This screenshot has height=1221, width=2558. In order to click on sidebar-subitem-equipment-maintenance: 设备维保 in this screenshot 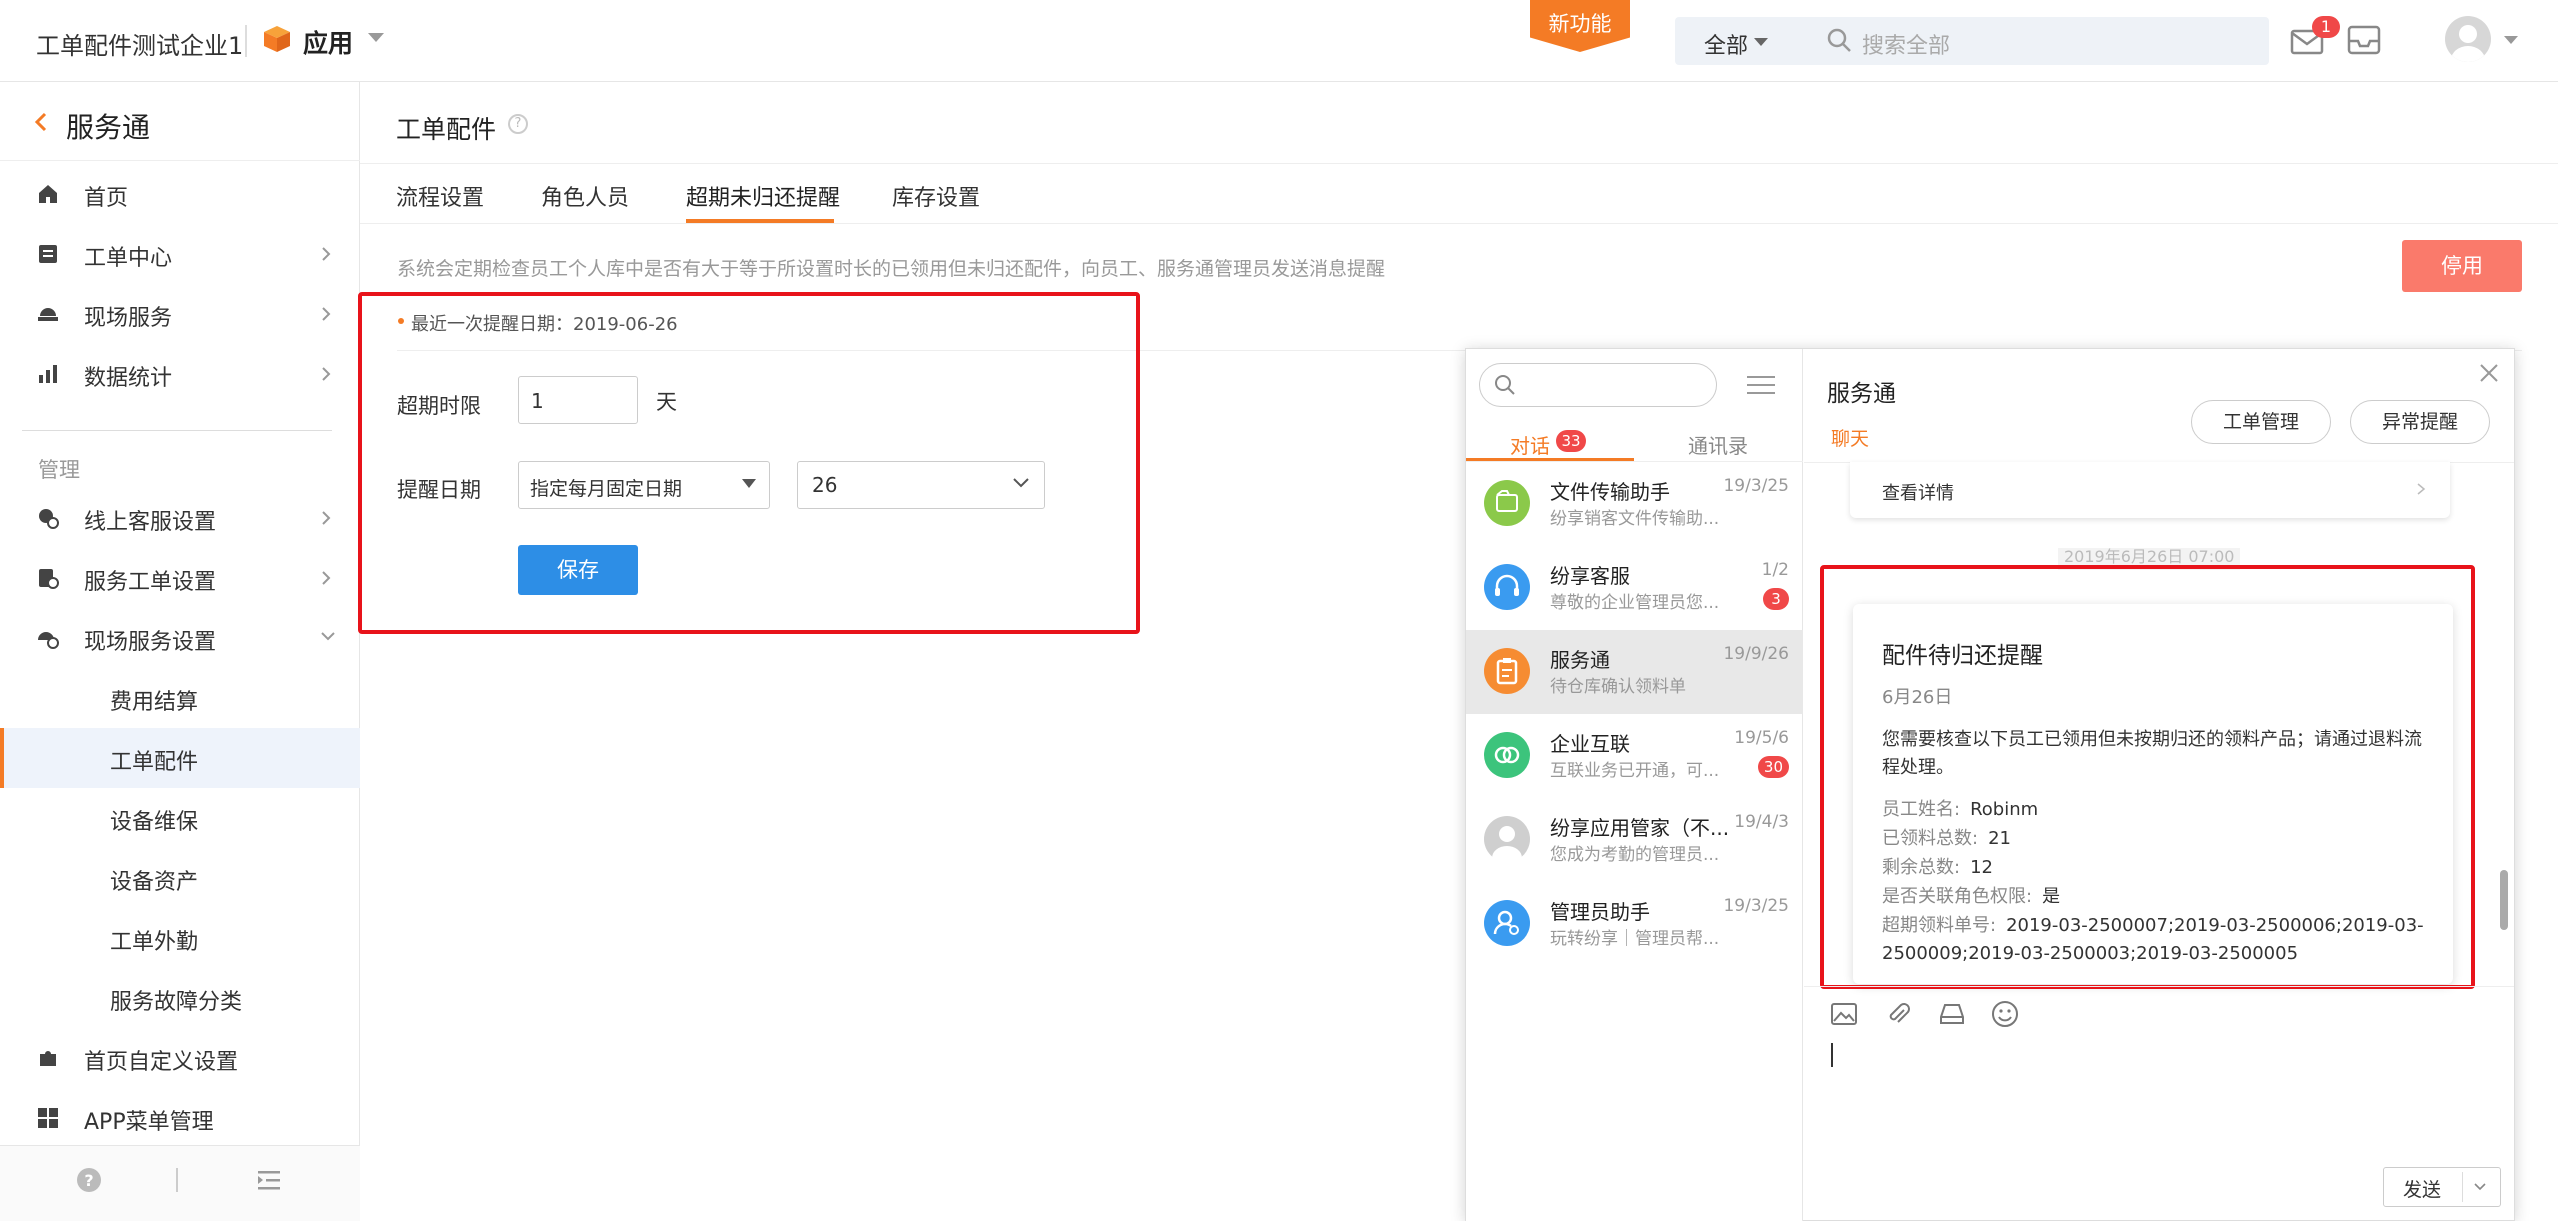, I will do `click(180, 818)`.